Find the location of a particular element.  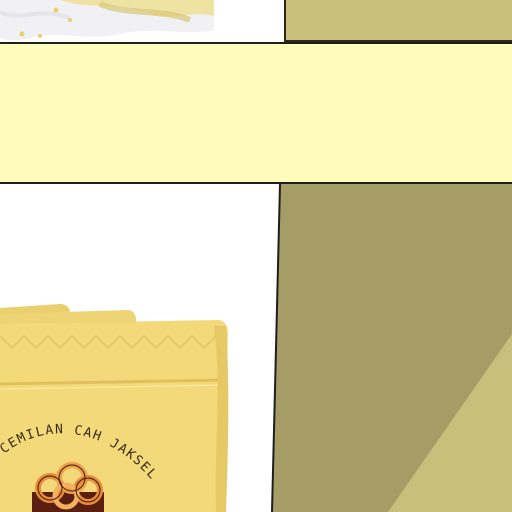

crumpled-bag-illustration is located at coordinates (107, 21).